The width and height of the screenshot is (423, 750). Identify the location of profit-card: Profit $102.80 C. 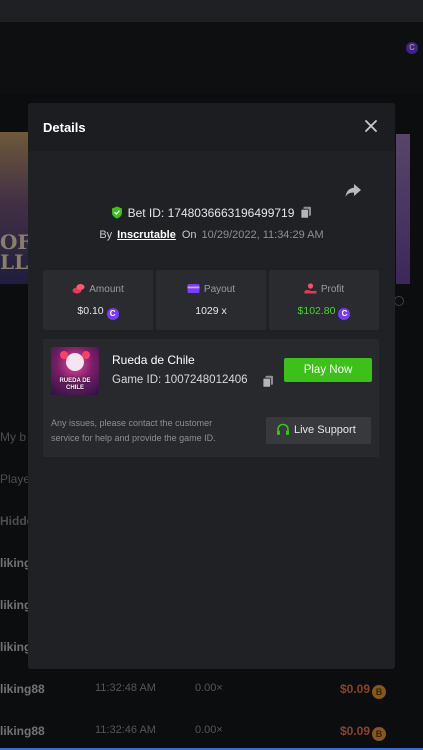
(324, 300).